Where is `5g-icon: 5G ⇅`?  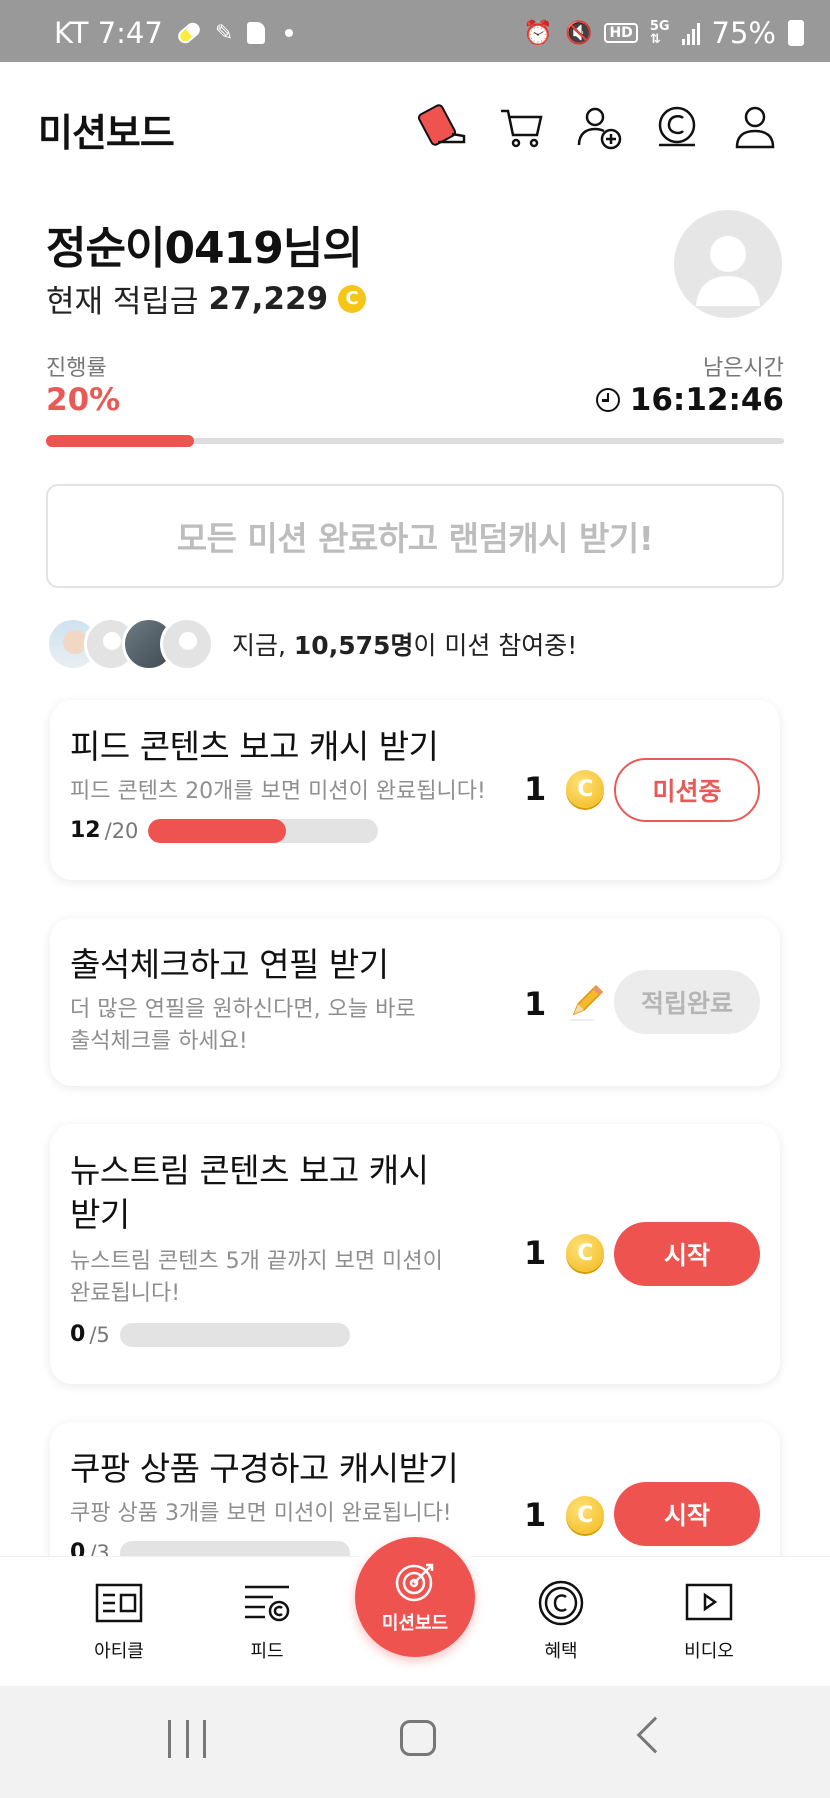
5g-icon: 5G ⇅ is located at coordinates (659, 33).